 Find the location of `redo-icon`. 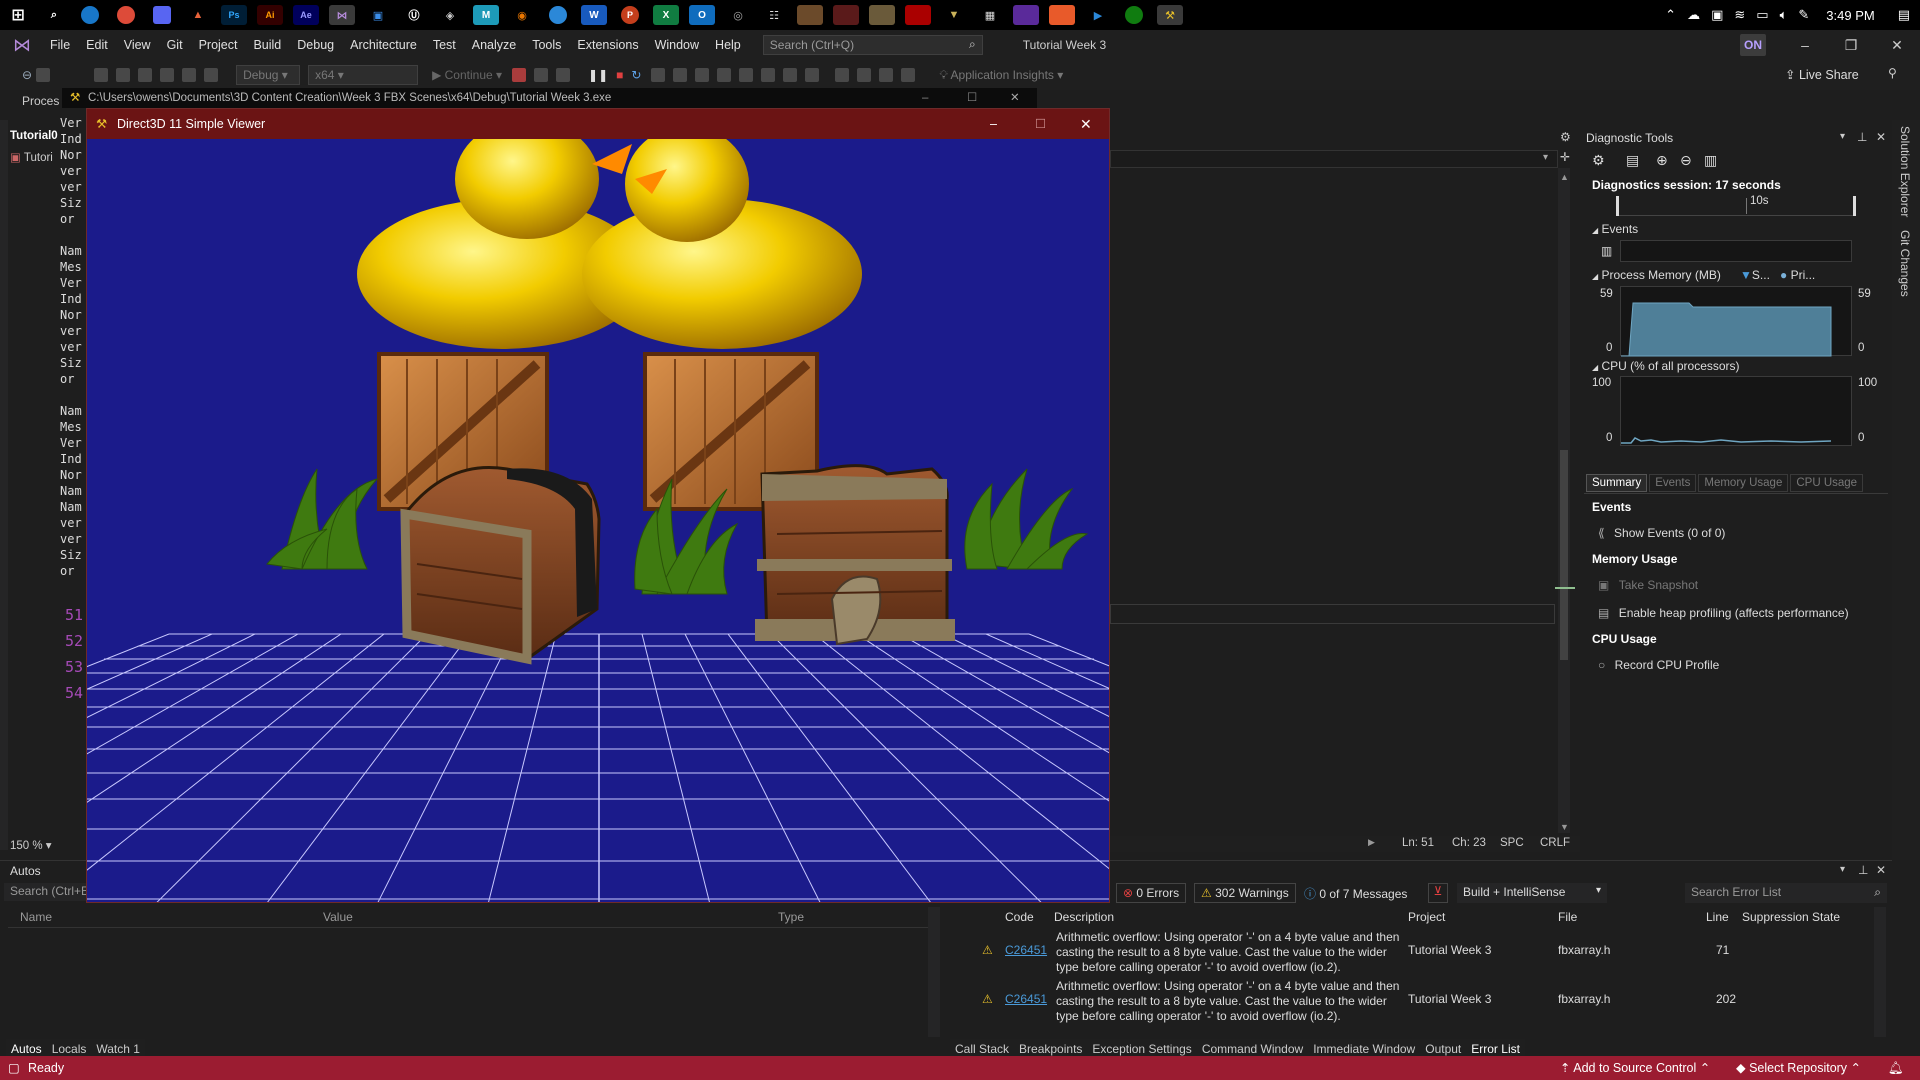

redo-icon is located at coordinates (211, 75).